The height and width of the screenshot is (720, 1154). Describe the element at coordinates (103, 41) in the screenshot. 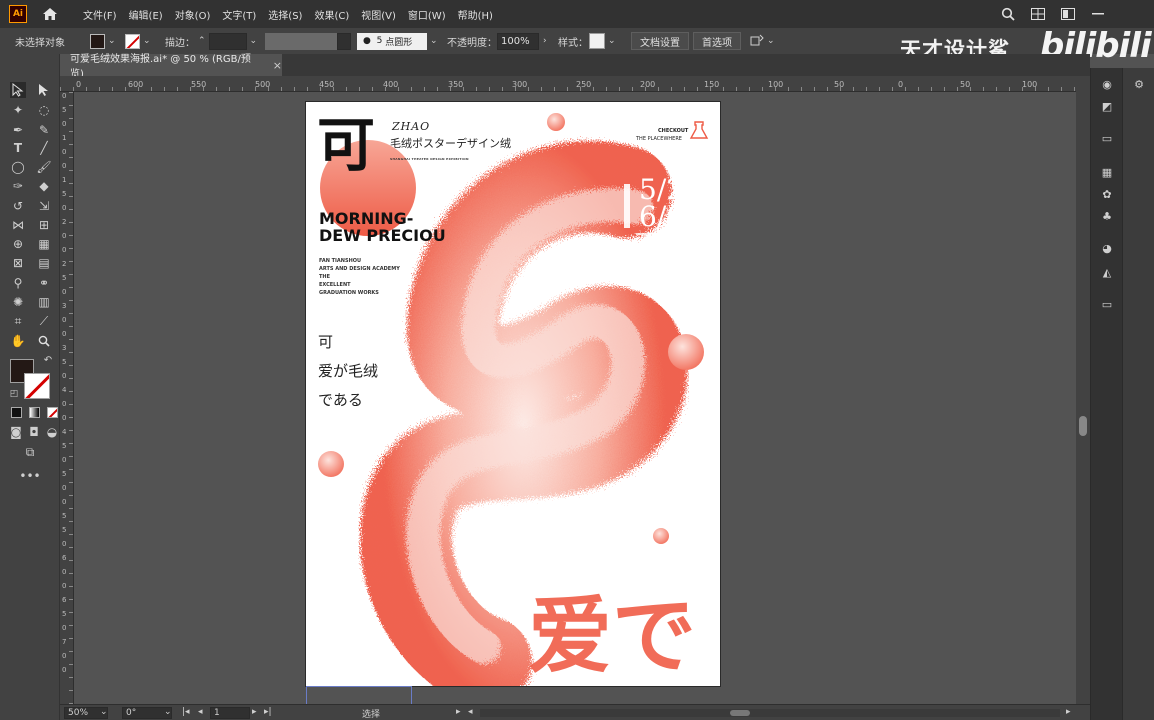

I see `fill-color-control: ⌄` at that location.